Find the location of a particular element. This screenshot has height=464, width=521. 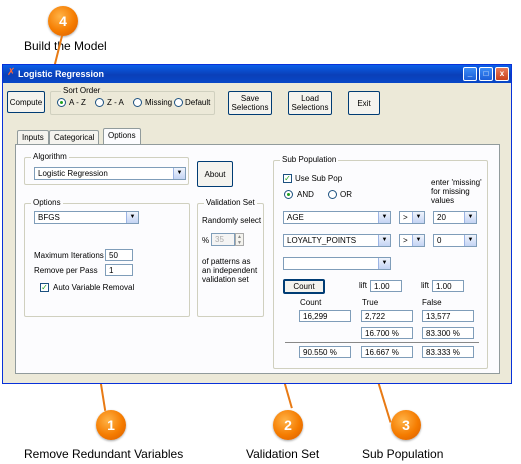

save-selections-button: Save Selections is located at coordinates (250, 103).